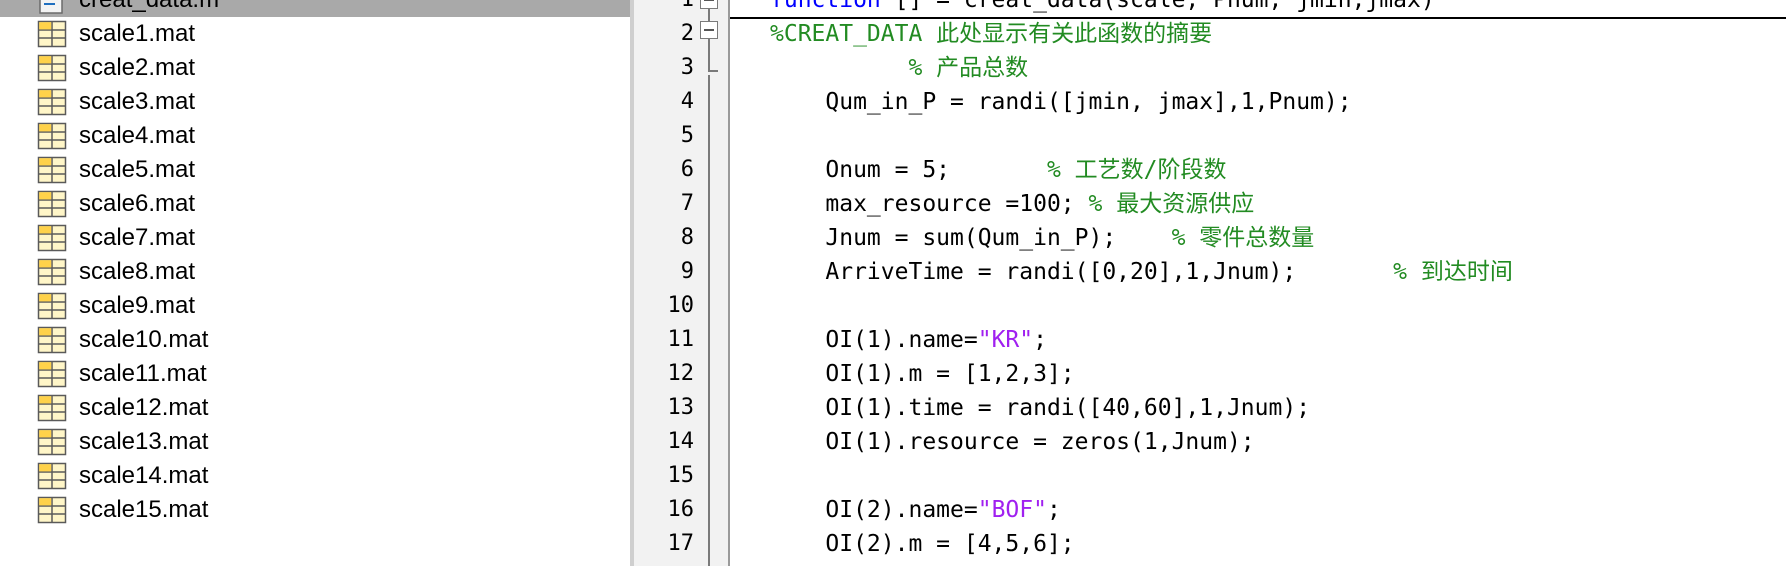 The height and width of the screenshot is (566, 1786). Describe the element at coordinates (316, 306) in the screenshot. I see `file-item: scale9.mat` at that location.